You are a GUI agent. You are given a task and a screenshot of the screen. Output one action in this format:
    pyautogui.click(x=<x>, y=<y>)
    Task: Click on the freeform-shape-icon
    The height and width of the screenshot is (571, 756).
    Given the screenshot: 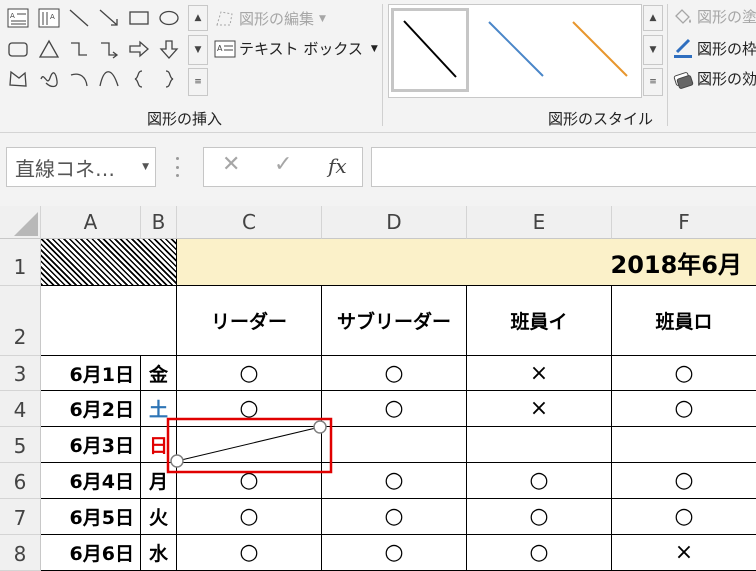 What is the action you would take?
    pyautogui.click(x=18, y=79)
    